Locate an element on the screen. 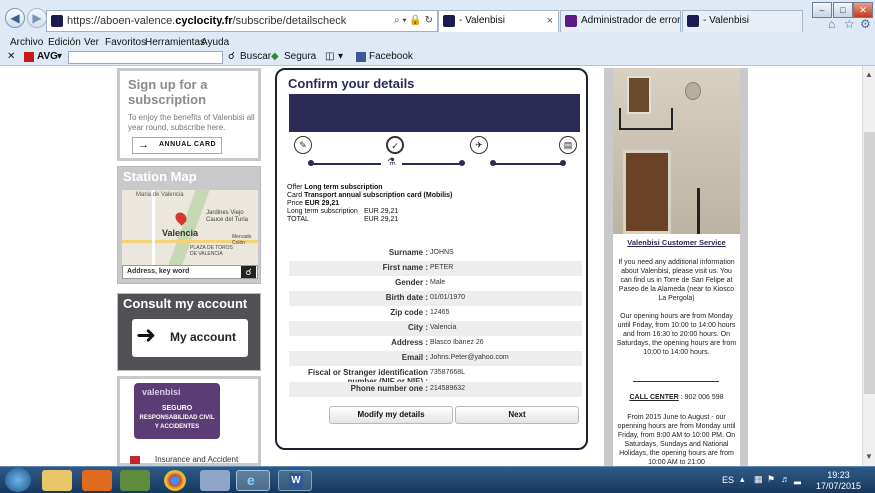 The image size is (875, 493). home-icon: ⌂ is located at coordinates (831, 24).